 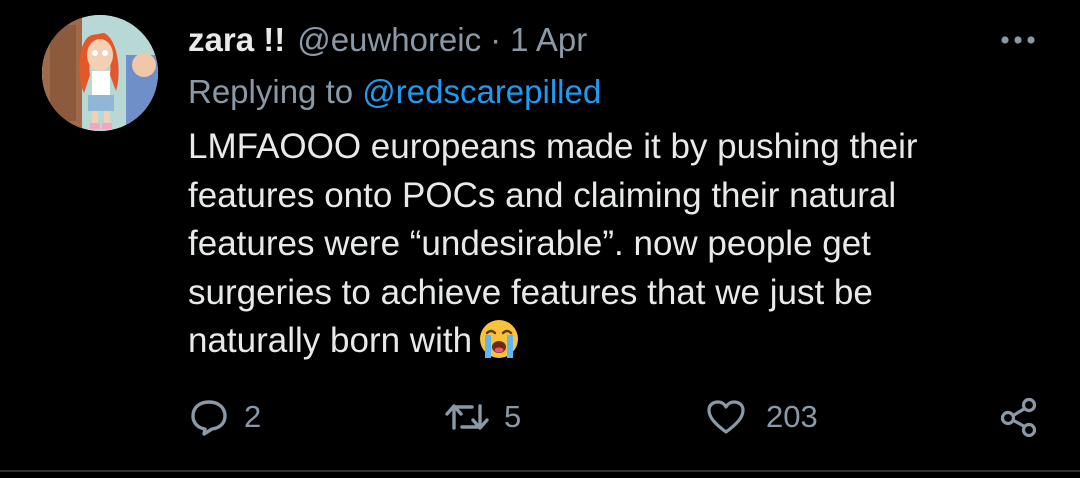 I want to click on more-options-button, so click(x=1018, y=40).